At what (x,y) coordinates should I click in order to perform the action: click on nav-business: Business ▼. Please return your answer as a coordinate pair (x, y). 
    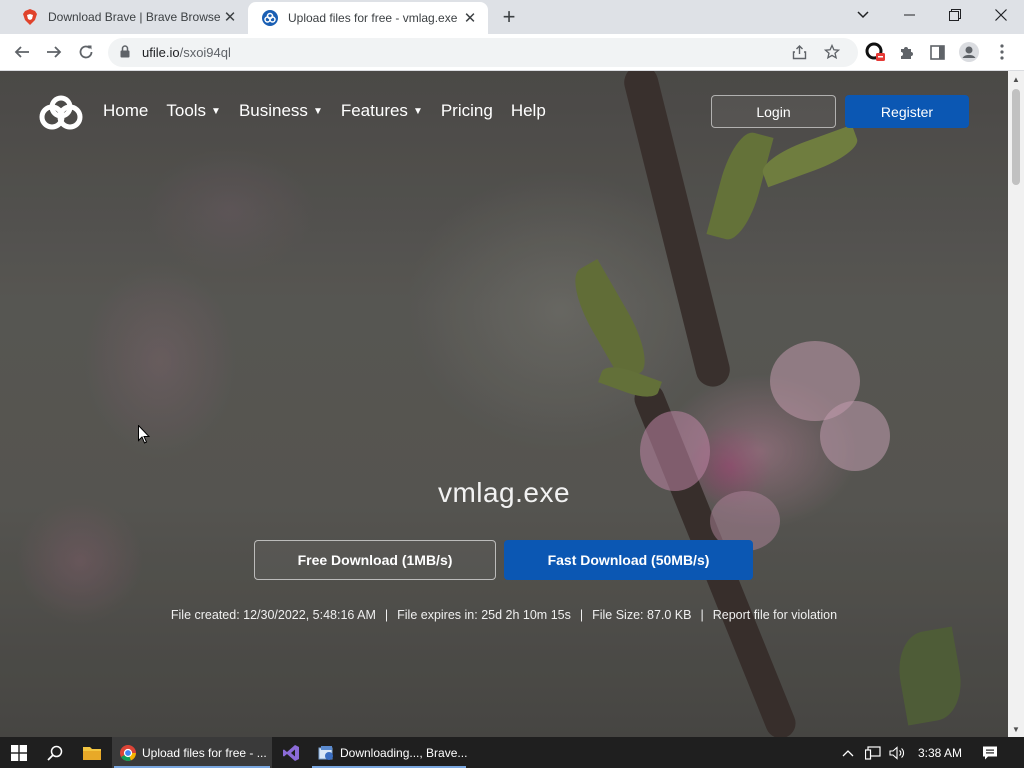
    Looking at the image, I should click on (281, 111).